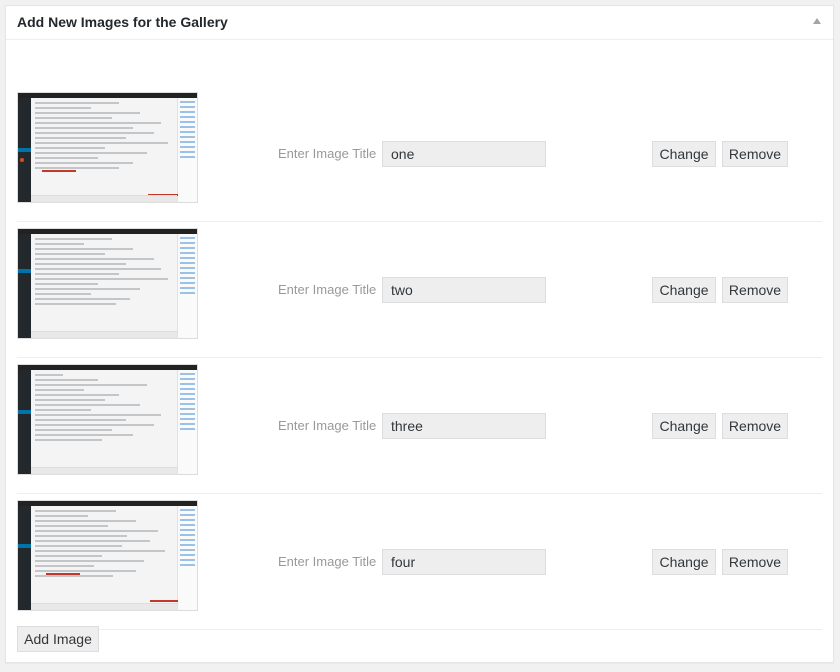  Describe the element at coordinates (419, 23) in the screenshot. I see `metabox-header: Add New Images for the Gallery` at that location.